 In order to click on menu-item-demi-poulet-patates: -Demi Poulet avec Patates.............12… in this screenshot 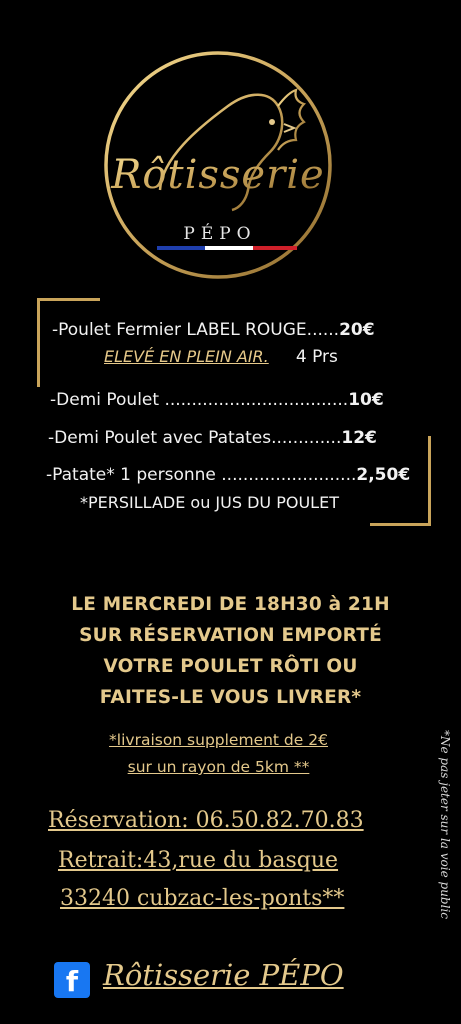, I will do `click(212, 438)`.